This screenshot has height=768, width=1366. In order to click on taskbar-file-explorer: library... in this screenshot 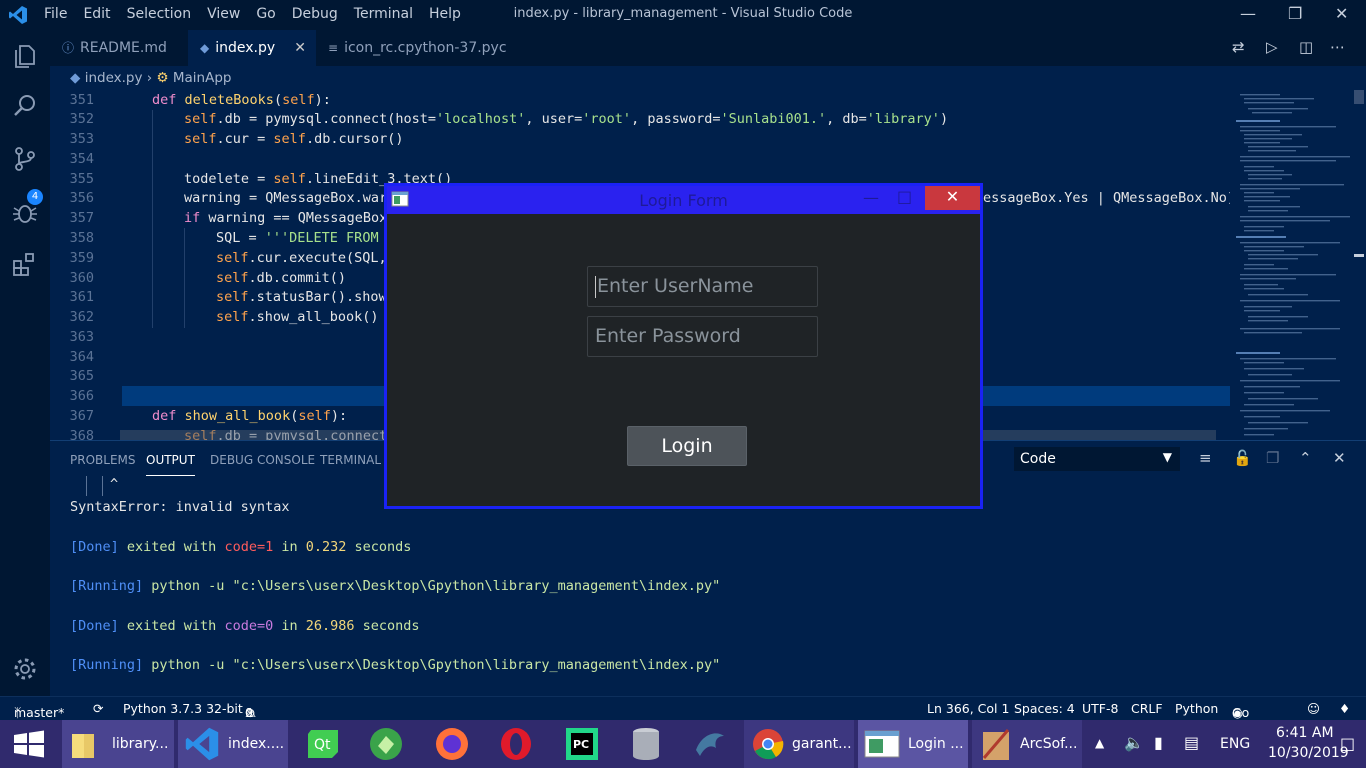, I will do `click(118, 744)`.